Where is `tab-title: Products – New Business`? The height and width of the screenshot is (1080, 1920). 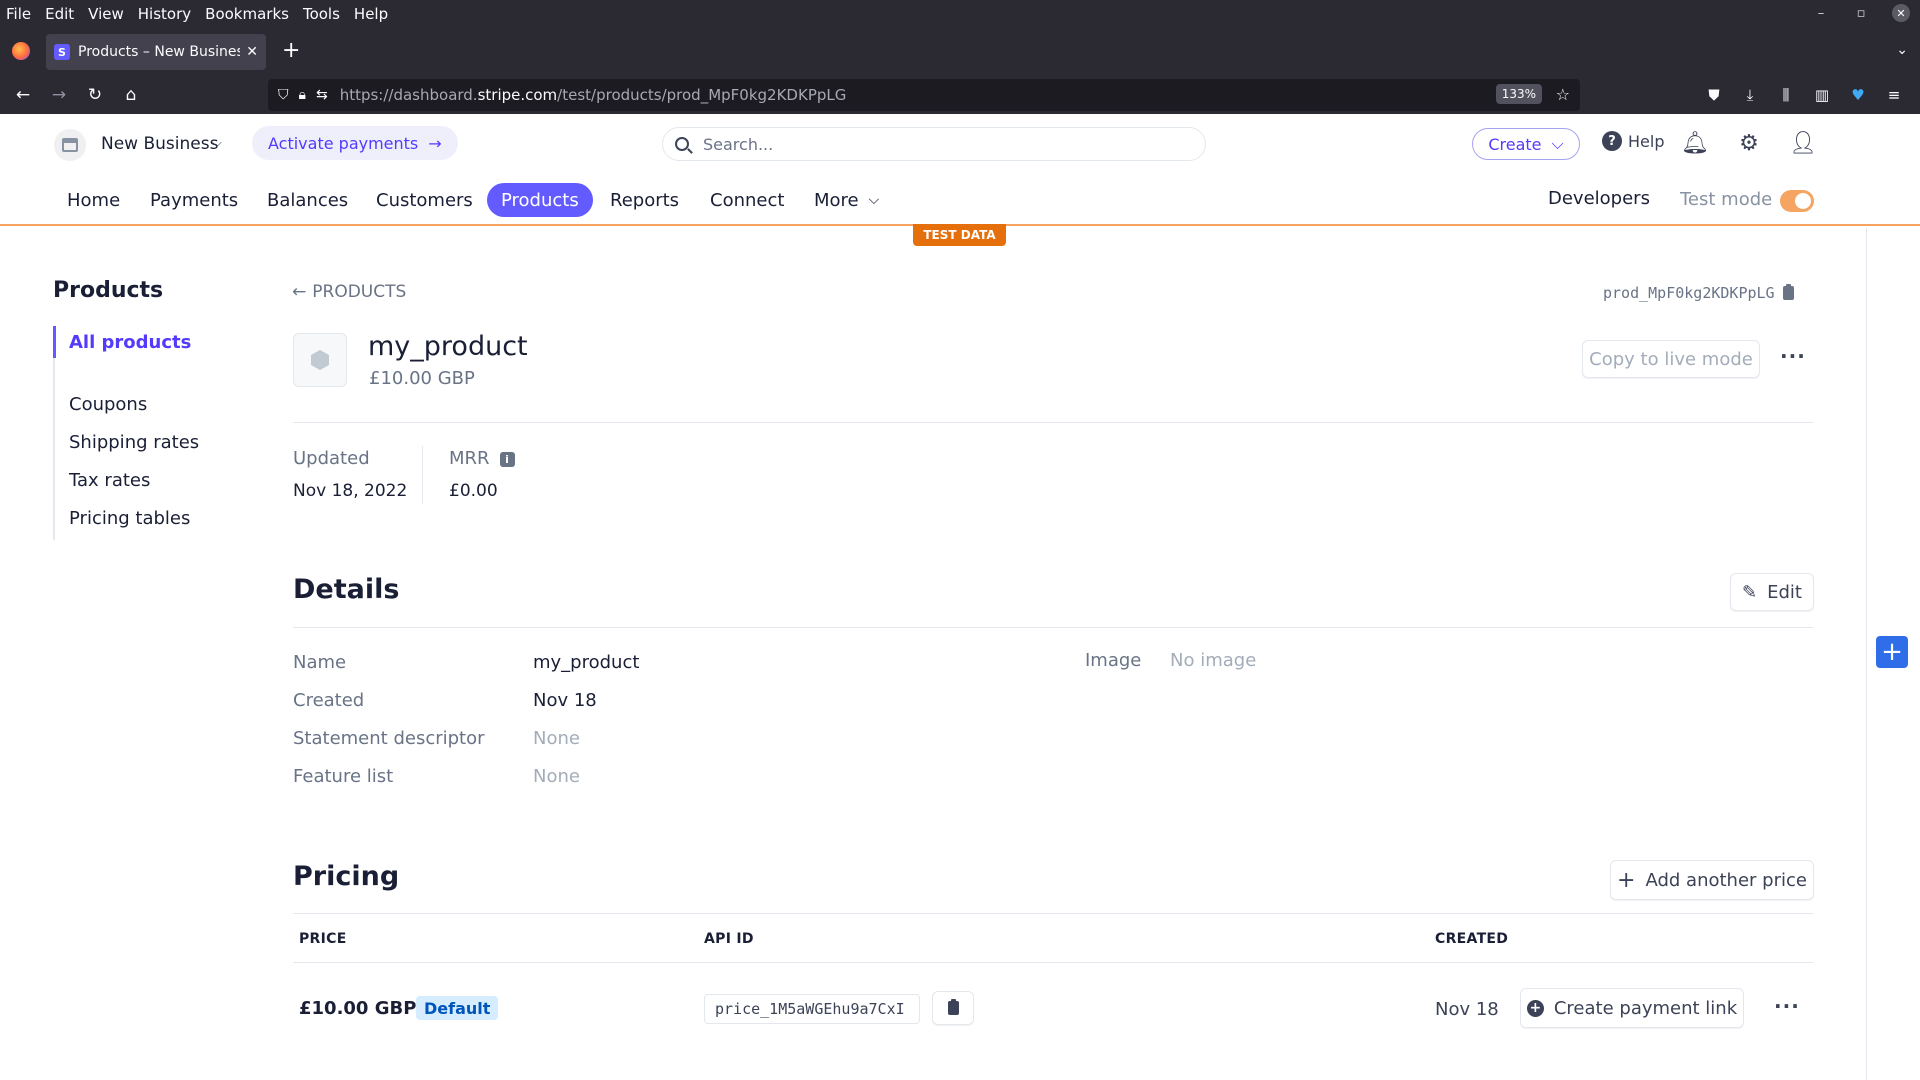
tab-title: Products – New Business is located at coordinates (159, 52).